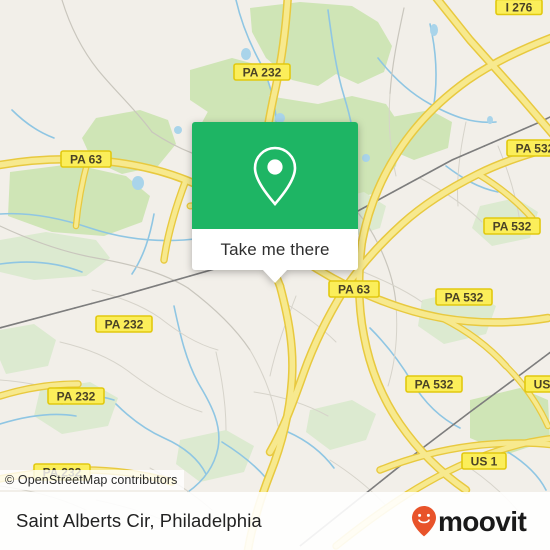  I want to click on route-shield-label: I 276, so click(519, 7).